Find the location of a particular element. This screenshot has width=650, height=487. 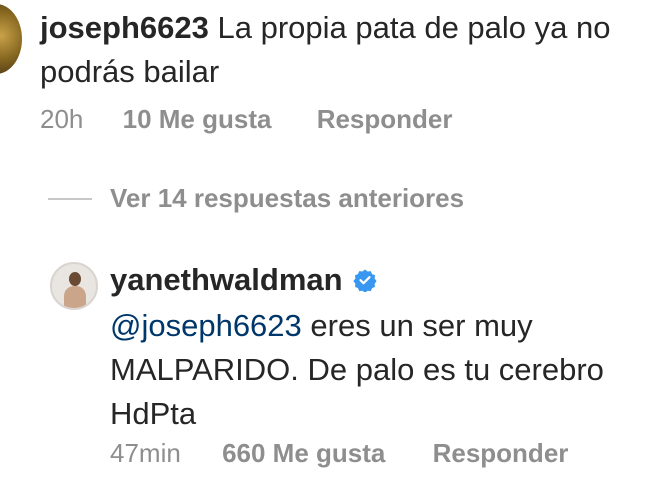

comment-likes-count: 10 Me gusta is located at coordinates (197, 119).